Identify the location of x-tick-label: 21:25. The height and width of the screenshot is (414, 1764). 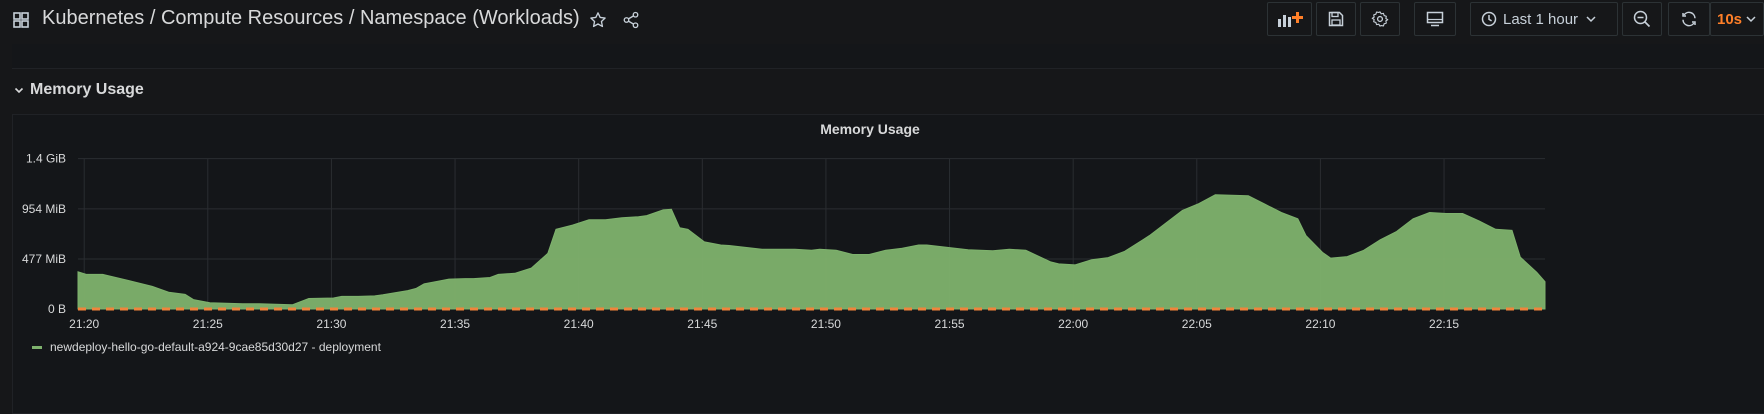
(208, 324).